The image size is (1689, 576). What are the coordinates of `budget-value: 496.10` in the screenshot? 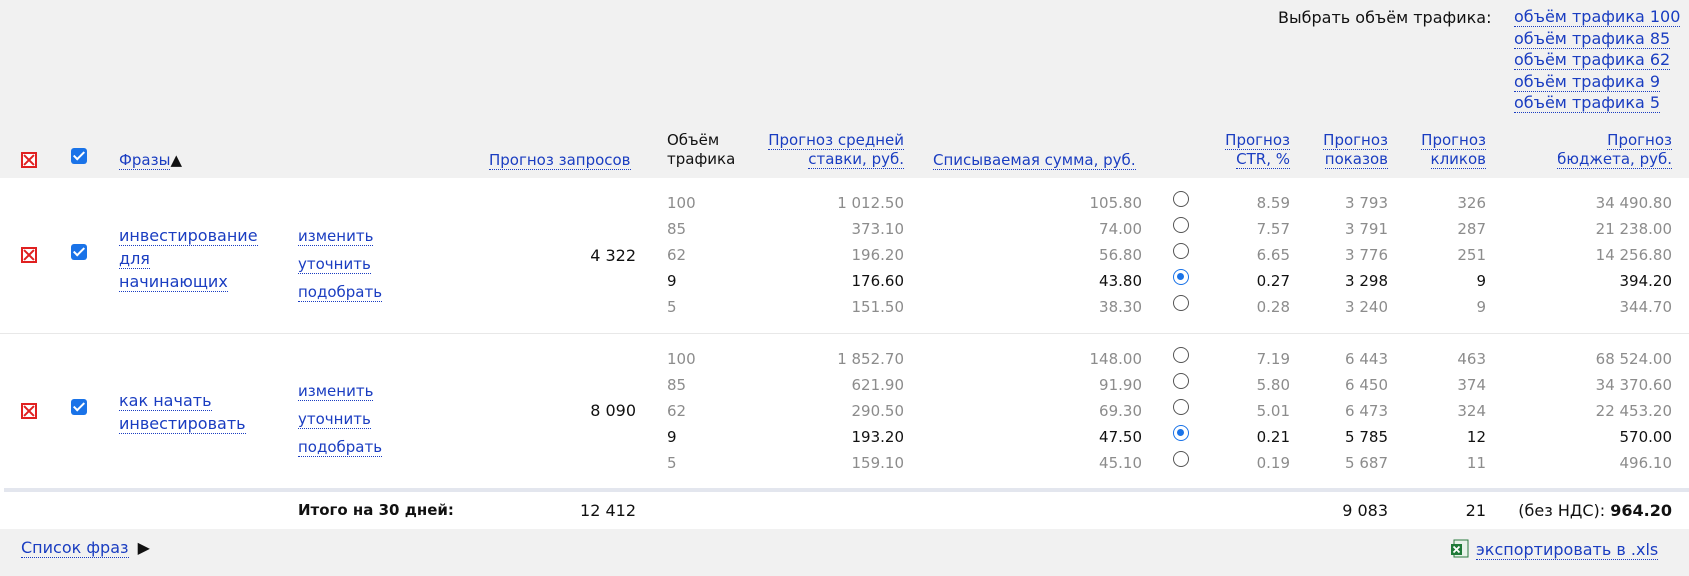 It's located at (1646, 463).